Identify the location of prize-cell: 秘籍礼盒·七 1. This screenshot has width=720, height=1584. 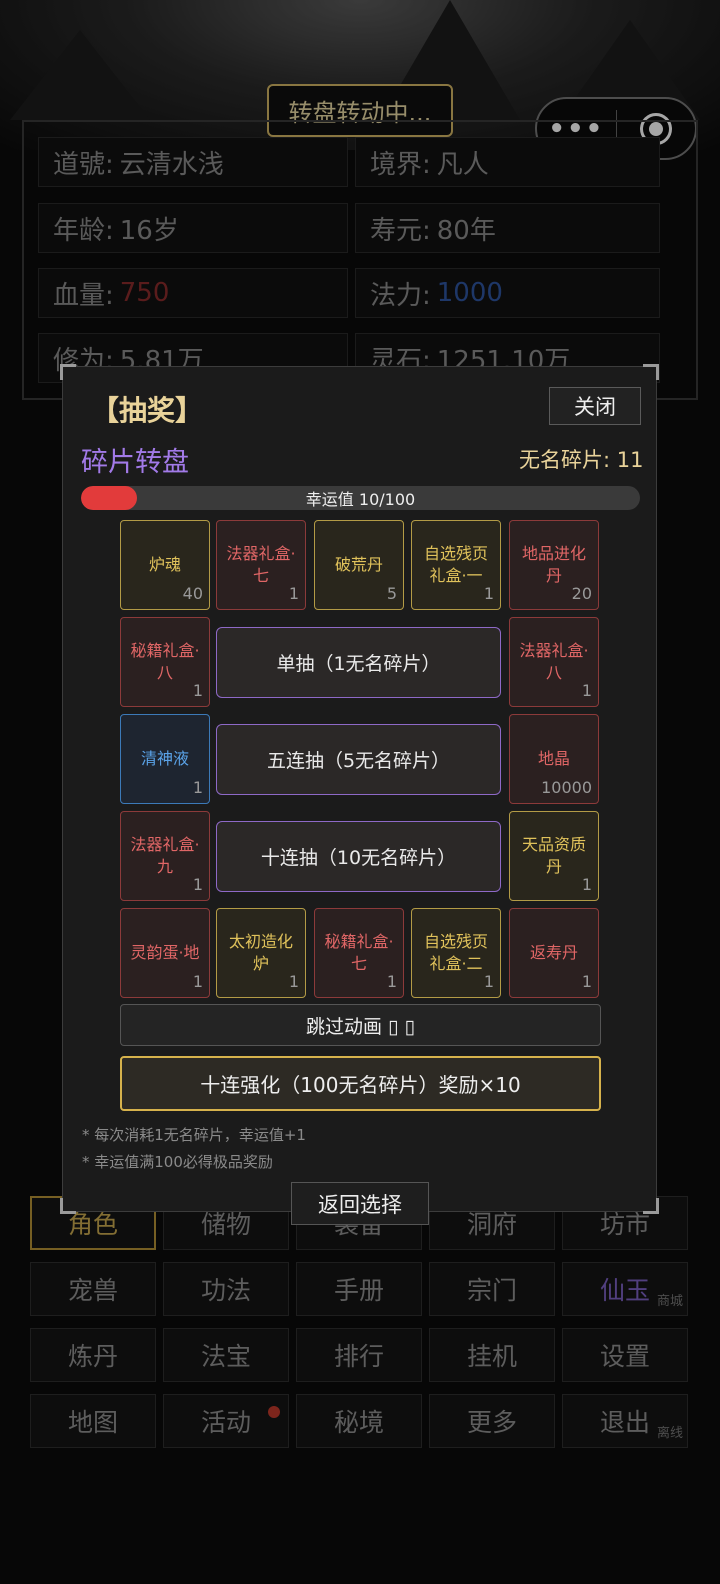
(359, 953).